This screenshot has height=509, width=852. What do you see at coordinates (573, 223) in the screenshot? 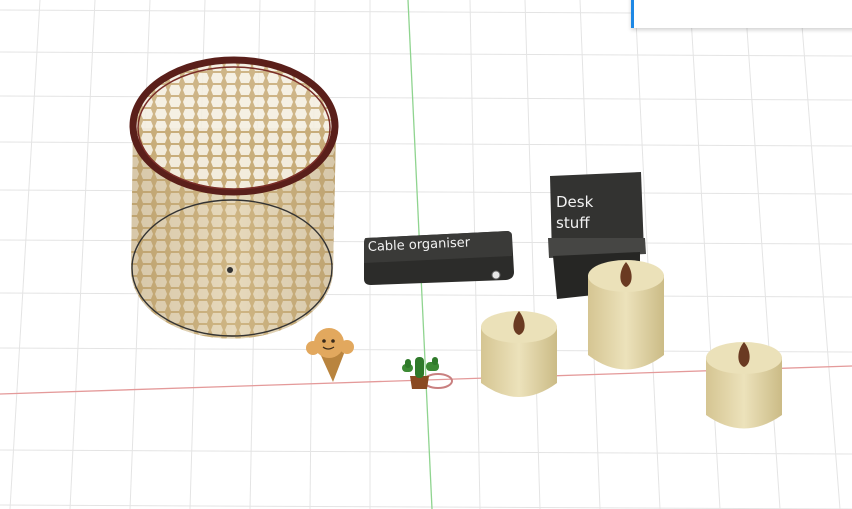
I see `desk-stuff-label-line2: stuff` at bounding box center [573, 223].